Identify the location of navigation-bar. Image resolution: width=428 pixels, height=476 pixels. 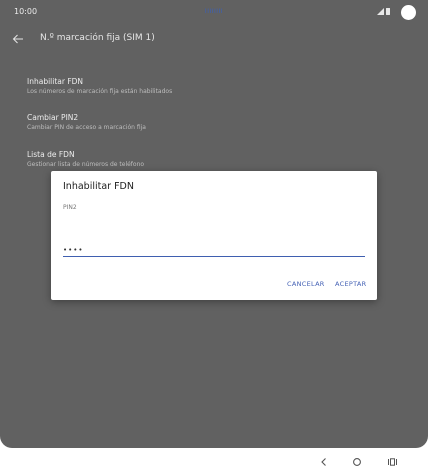
(214, 462).